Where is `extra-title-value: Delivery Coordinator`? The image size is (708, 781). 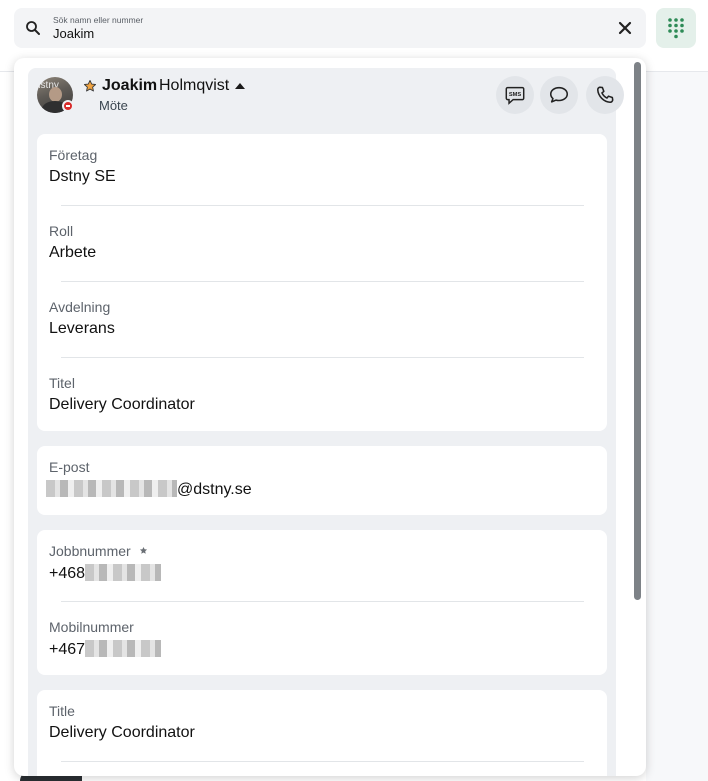 extra-title-value: Delivery Coordinator is located at coordinates (122, 732).